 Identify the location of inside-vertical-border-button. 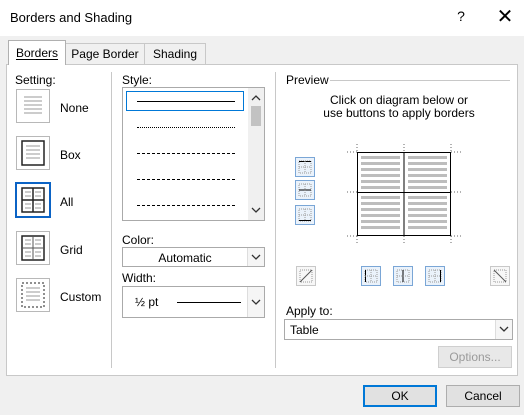
(403, 276).